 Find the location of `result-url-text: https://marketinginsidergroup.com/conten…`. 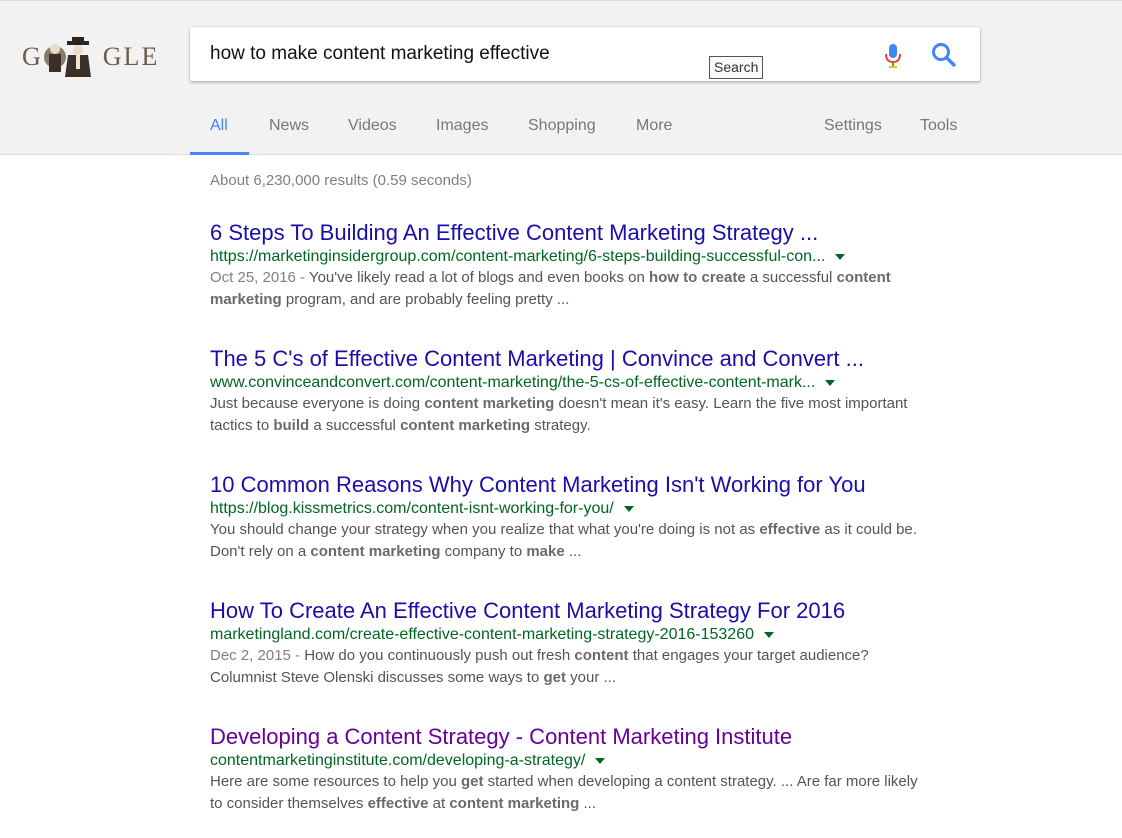

result-url-text: https://marketinginsidergroup.com/conten… is located at coordinates (518, 256).